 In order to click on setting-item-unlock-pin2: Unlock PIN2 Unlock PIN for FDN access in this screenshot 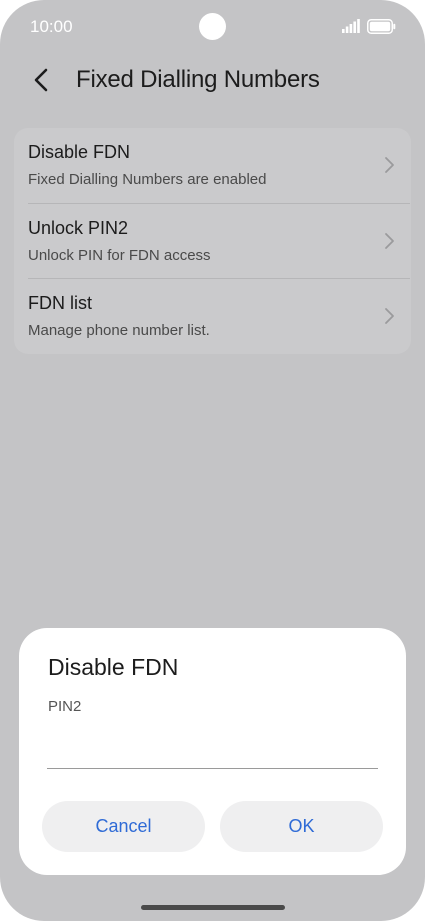, I will do `click(212, 241)`.